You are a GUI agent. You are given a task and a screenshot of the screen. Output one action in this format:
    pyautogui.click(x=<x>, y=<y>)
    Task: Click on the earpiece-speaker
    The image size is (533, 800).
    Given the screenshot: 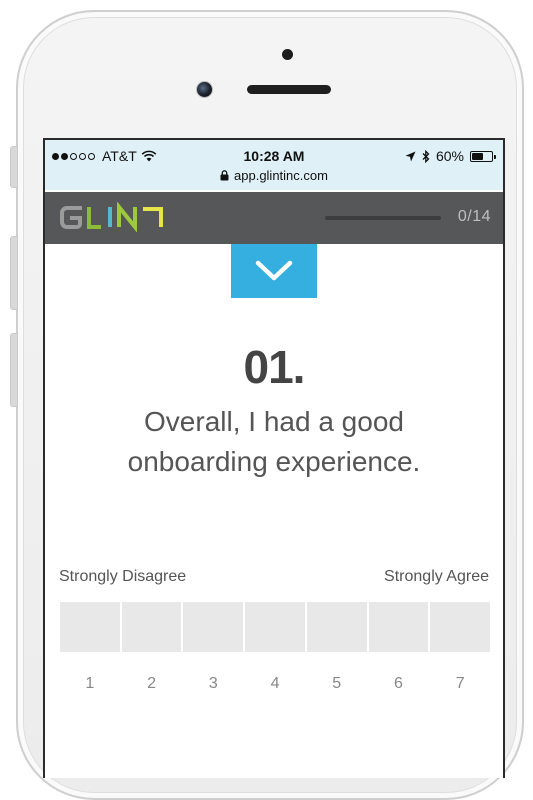 What is the action you would take?
    pyautogui.click(x=289, y=89)
    